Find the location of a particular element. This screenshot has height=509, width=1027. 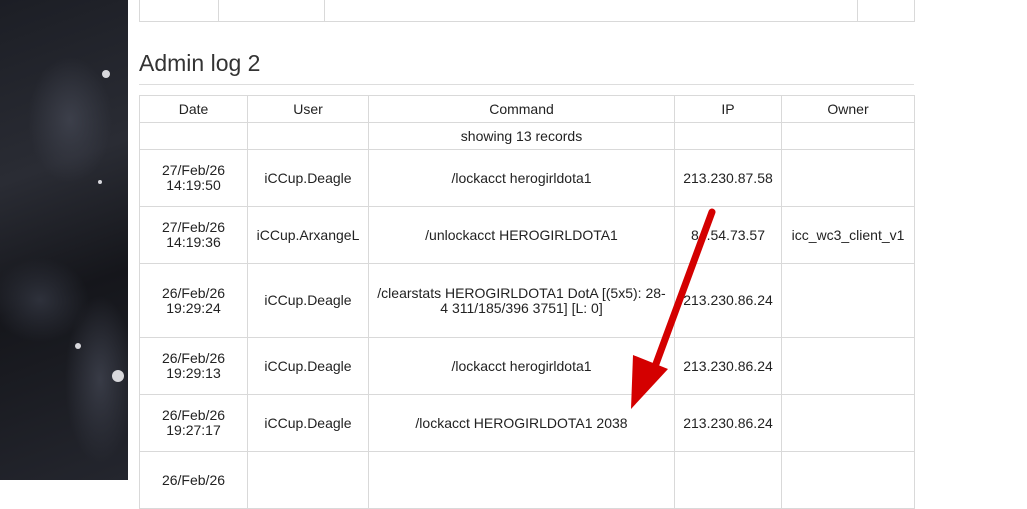

column-header-ip: IP is located at coordinates (728, 109).